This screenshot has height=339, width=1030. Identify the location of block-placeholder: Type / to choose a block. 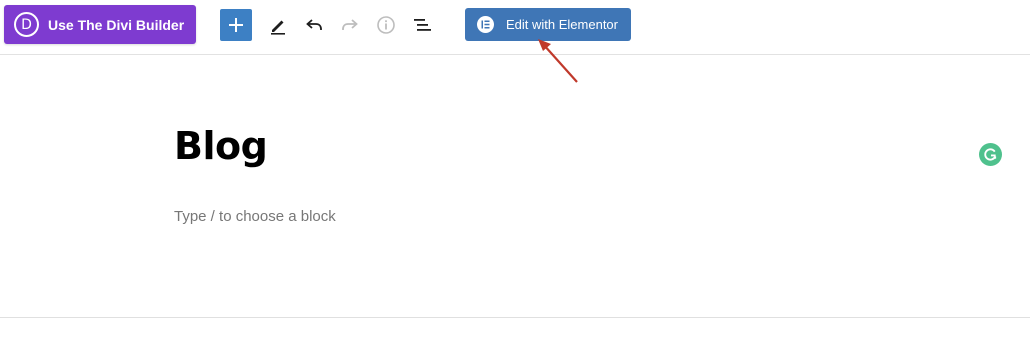
(255, 216).